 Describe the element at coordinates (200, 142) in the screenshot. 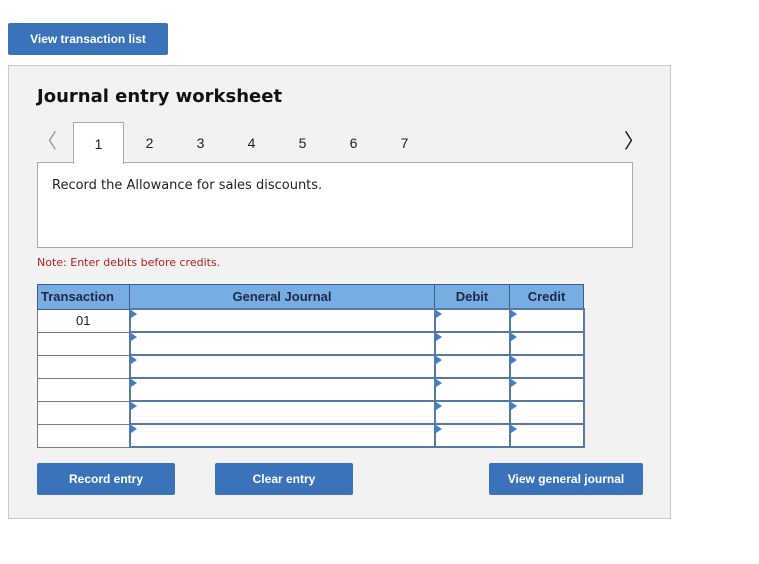

I see `tab-3: 3` at that location.